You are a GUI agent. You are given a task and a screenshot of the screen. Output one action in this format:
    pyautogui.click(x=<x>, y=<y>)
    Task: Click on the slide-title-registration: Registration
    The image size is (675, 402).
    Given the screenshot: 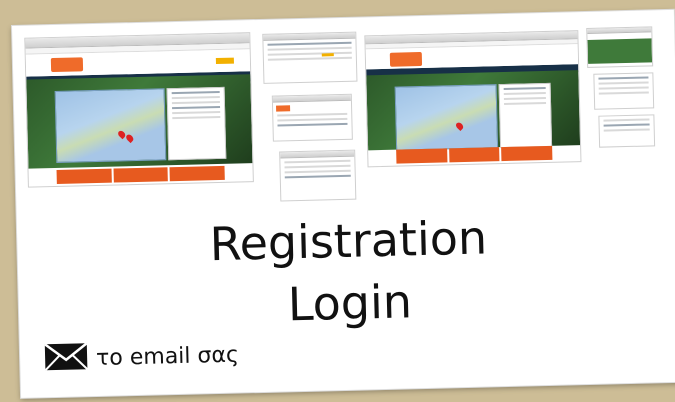 What is the action you would take?
    pyautogui.click(x=348, y=241)
    